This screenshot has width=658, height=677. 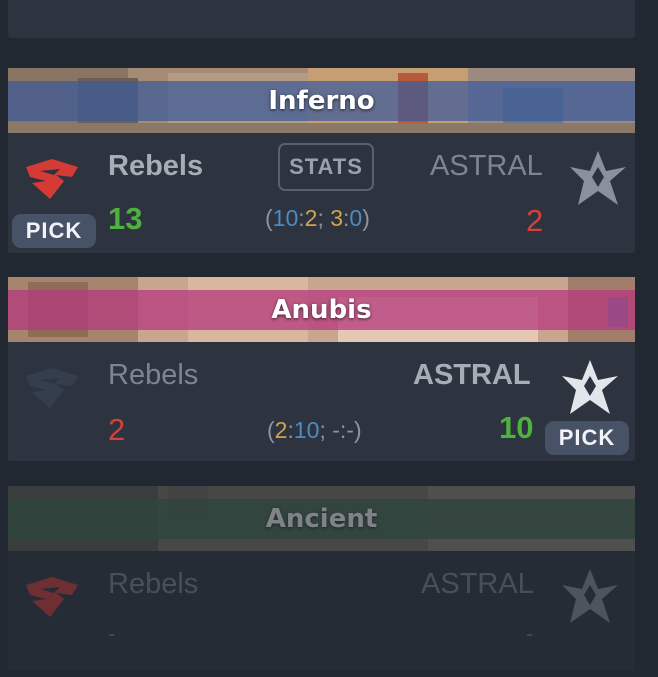 I want to click on team1-score: -, so click(x=112, y=633).